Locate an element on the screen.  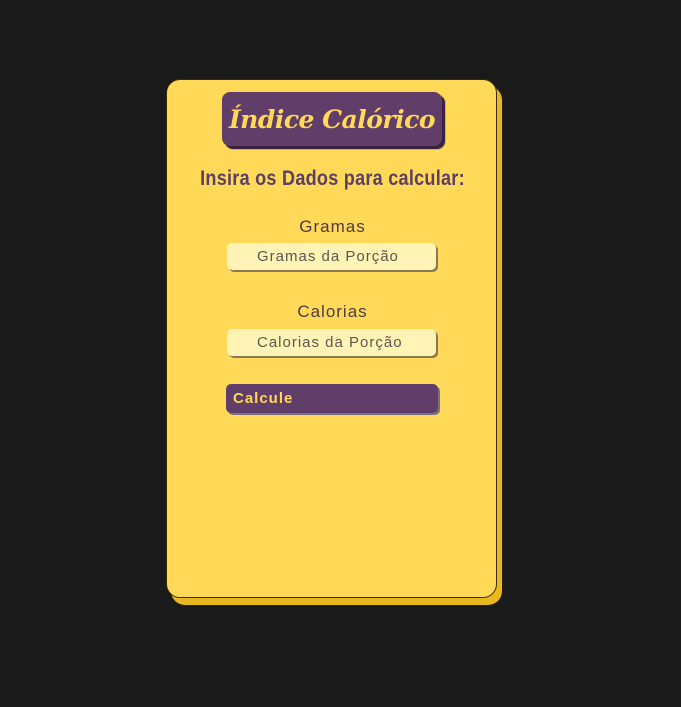
grams-input is located at coordinates (331, 256).